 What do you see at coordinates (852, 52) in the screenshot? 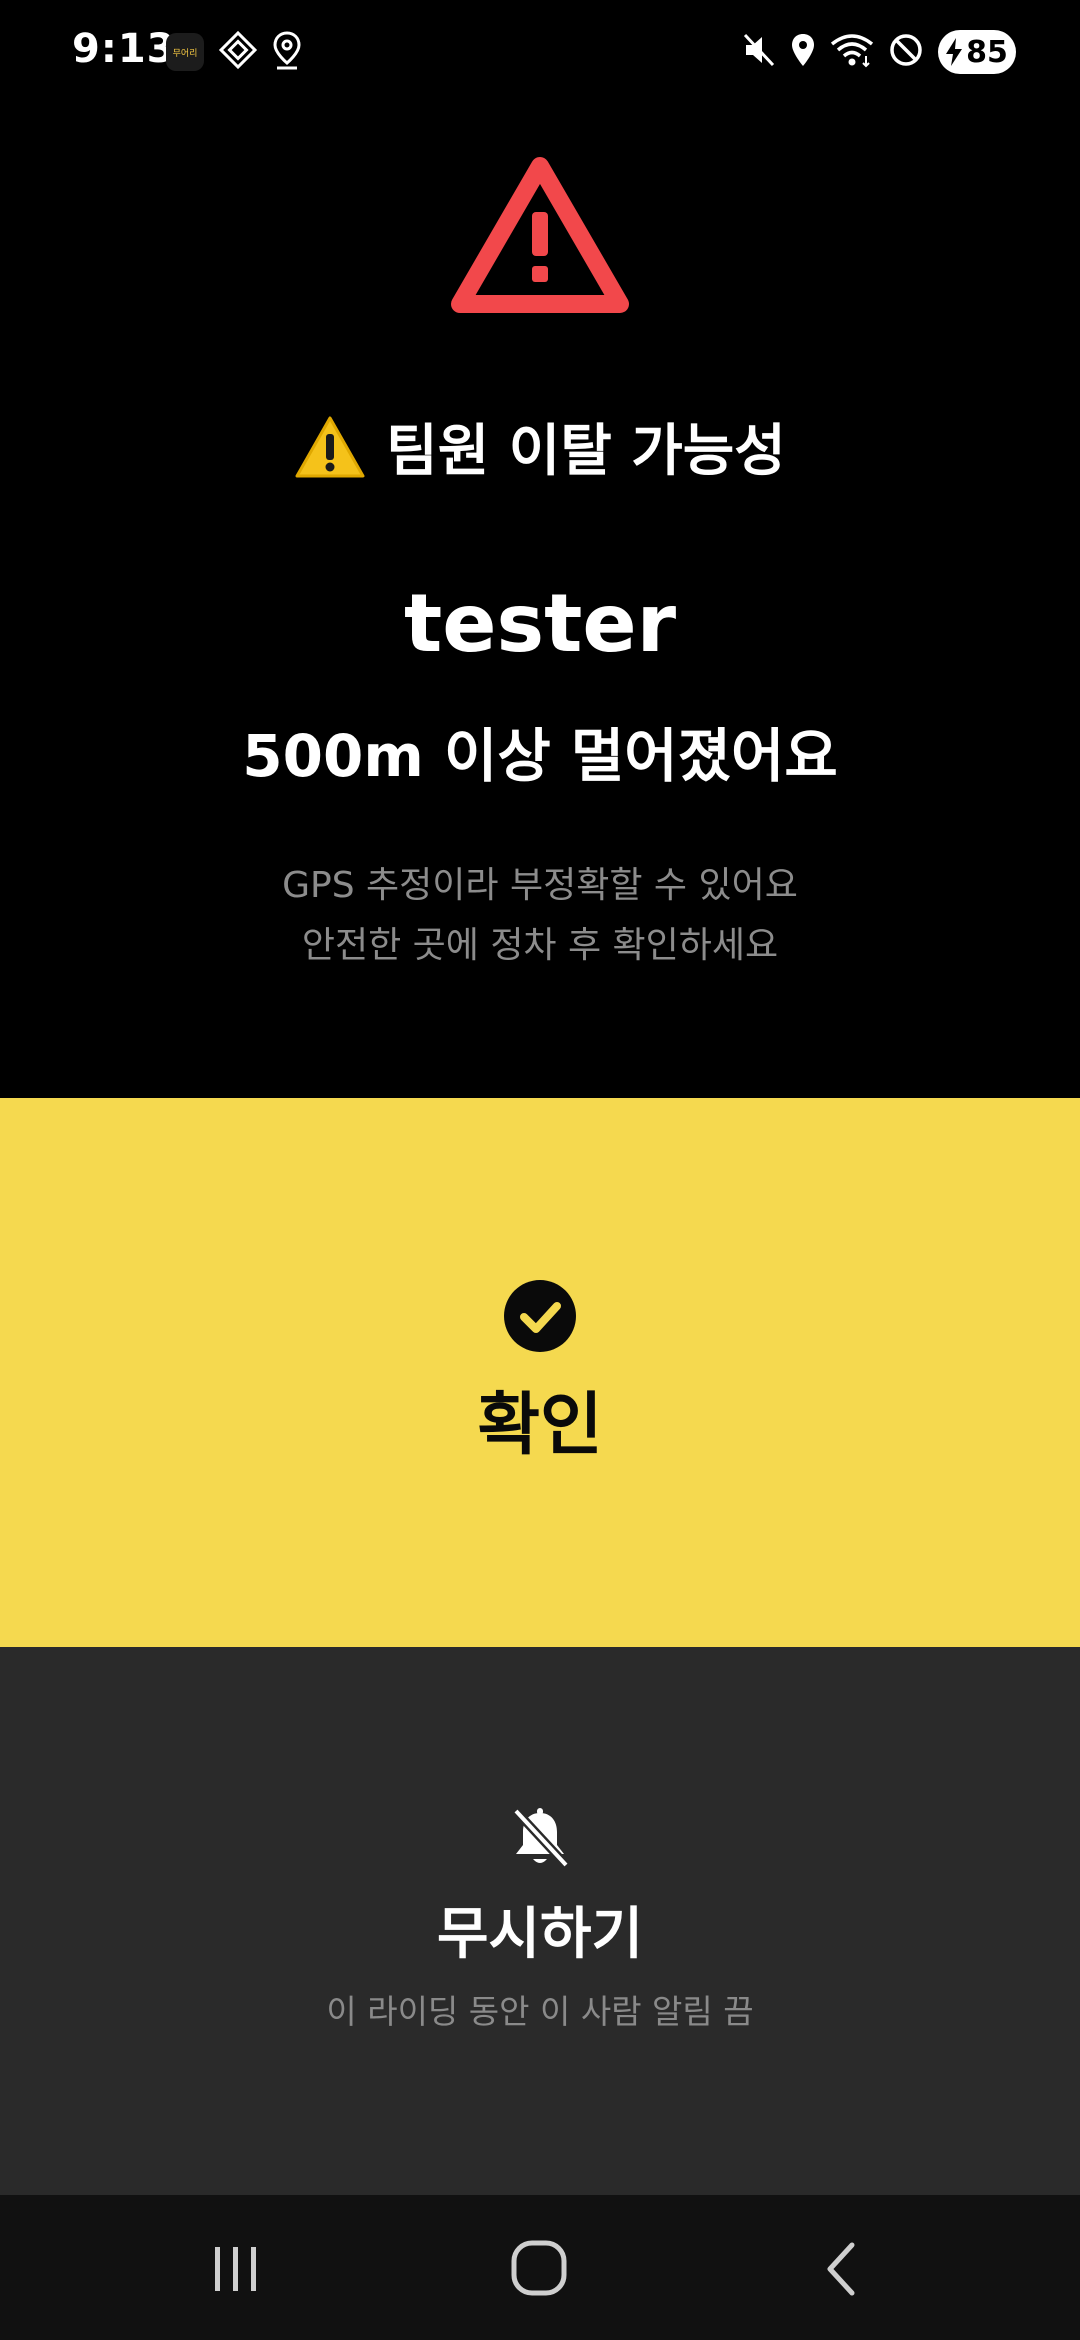
I see `wifi-icon` at bounding box center [852, 52].